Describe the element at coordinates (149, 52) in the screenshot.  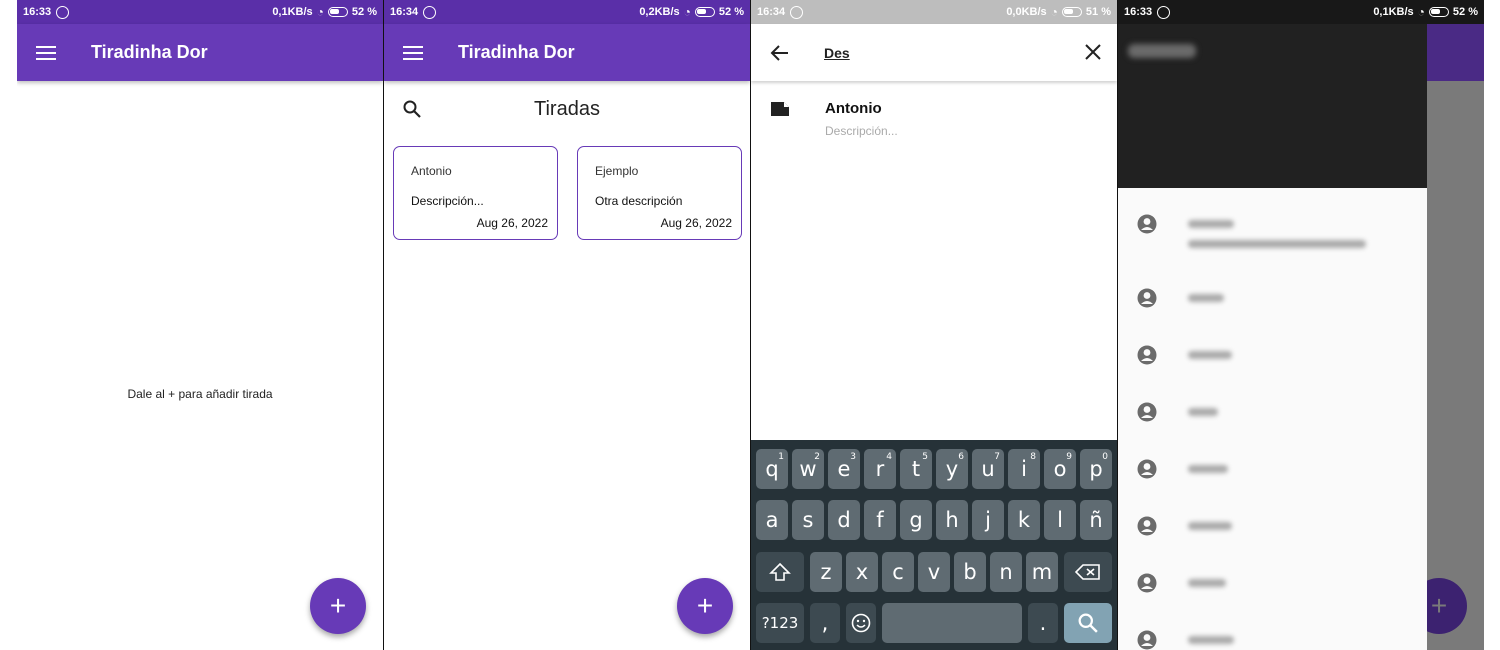
I see `app-title: Tiradinha Dor` at that location.